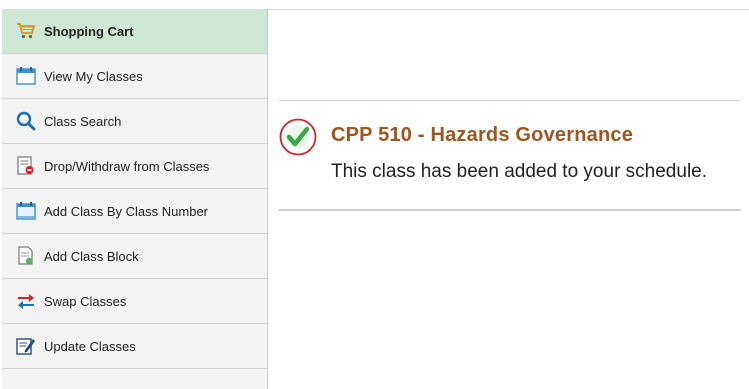 The image size is (749, 389). I want to click on sidebar-item-swap-classes: Swap Classes, so click(134, 301).